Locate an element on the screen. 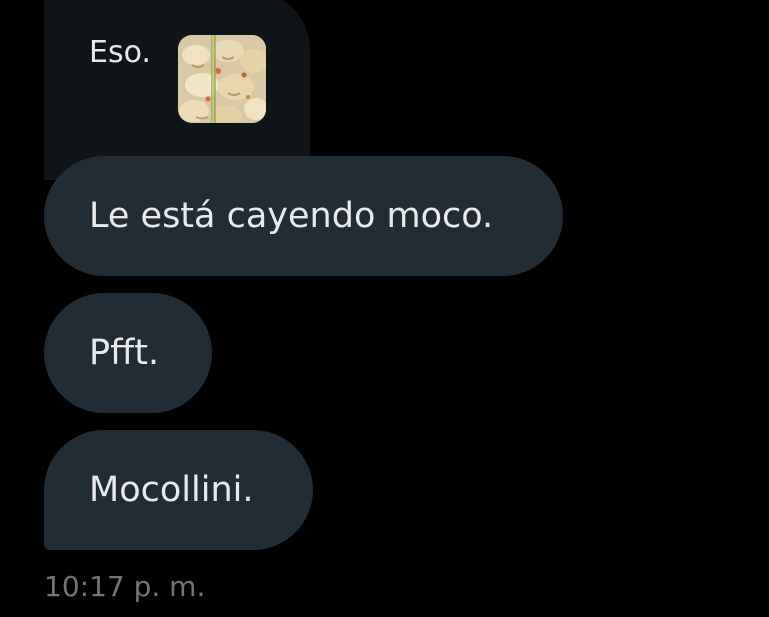 The image size is (769, 617). message-bubble: Le está cayendo moco. is located at coordinates (303, 216).